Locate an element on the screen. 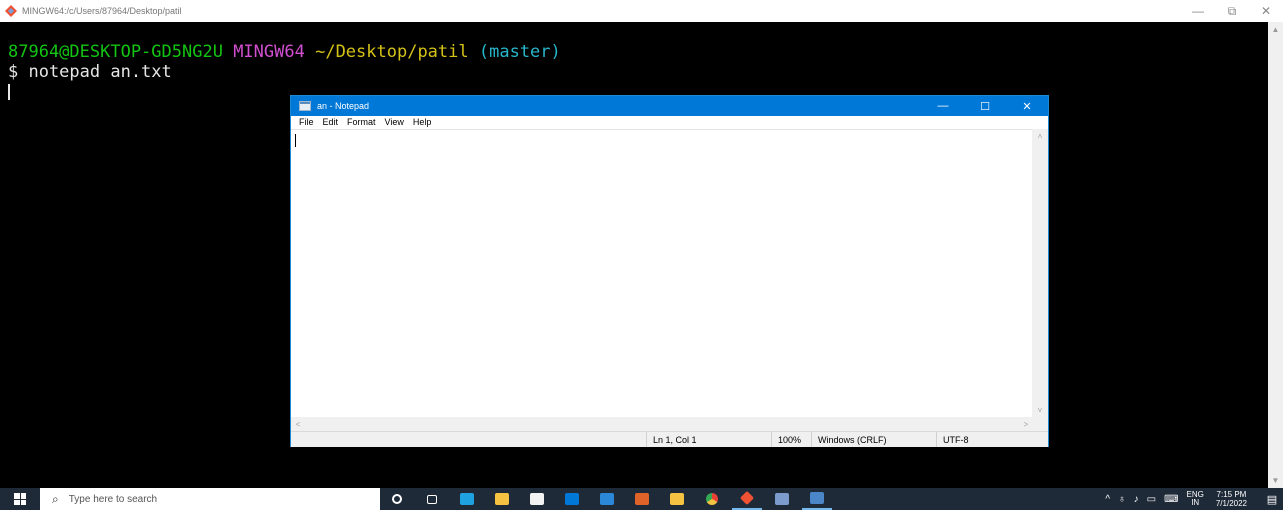 This screenshot has width=1283, height=510. notepad-horizontal-scrollbar: < > is located at coordinates (662, 424).